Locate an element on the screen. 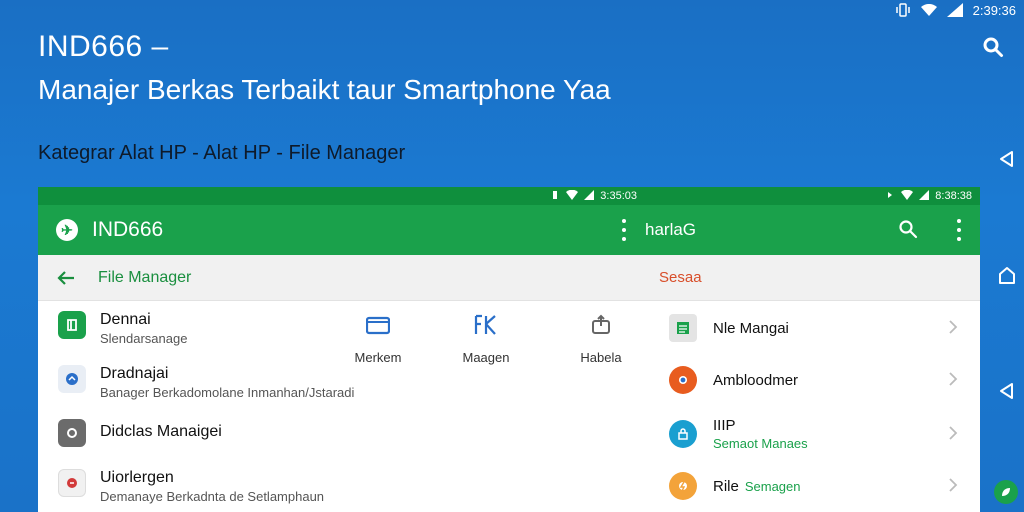 The height and width of the screenshot is (512, 1024). app-bar: ✈ IND666 is located at coordinates (341, 230).